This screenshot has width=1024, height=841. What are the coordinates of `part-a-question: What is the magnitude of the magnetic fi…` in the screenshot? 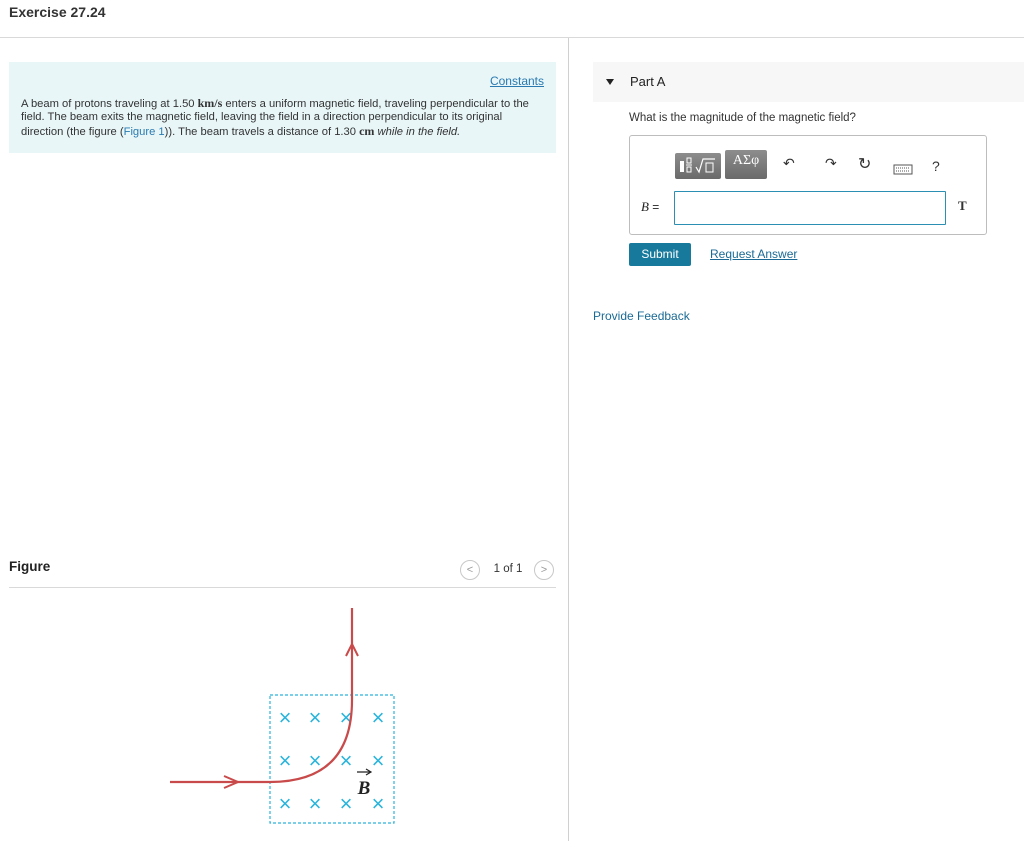 It's located at (742, 118).